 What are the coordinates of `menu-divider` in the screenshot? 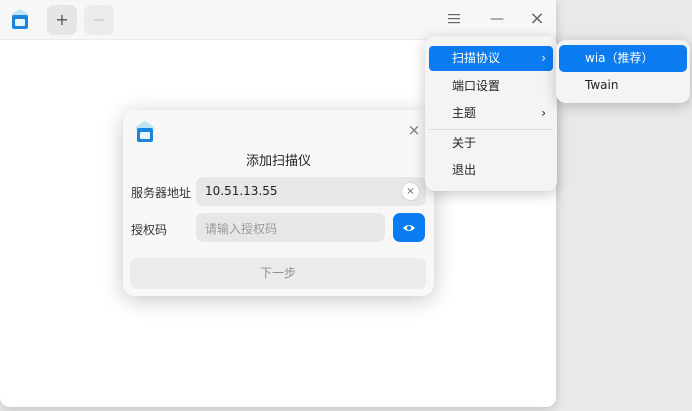 It's located at (491, 129).